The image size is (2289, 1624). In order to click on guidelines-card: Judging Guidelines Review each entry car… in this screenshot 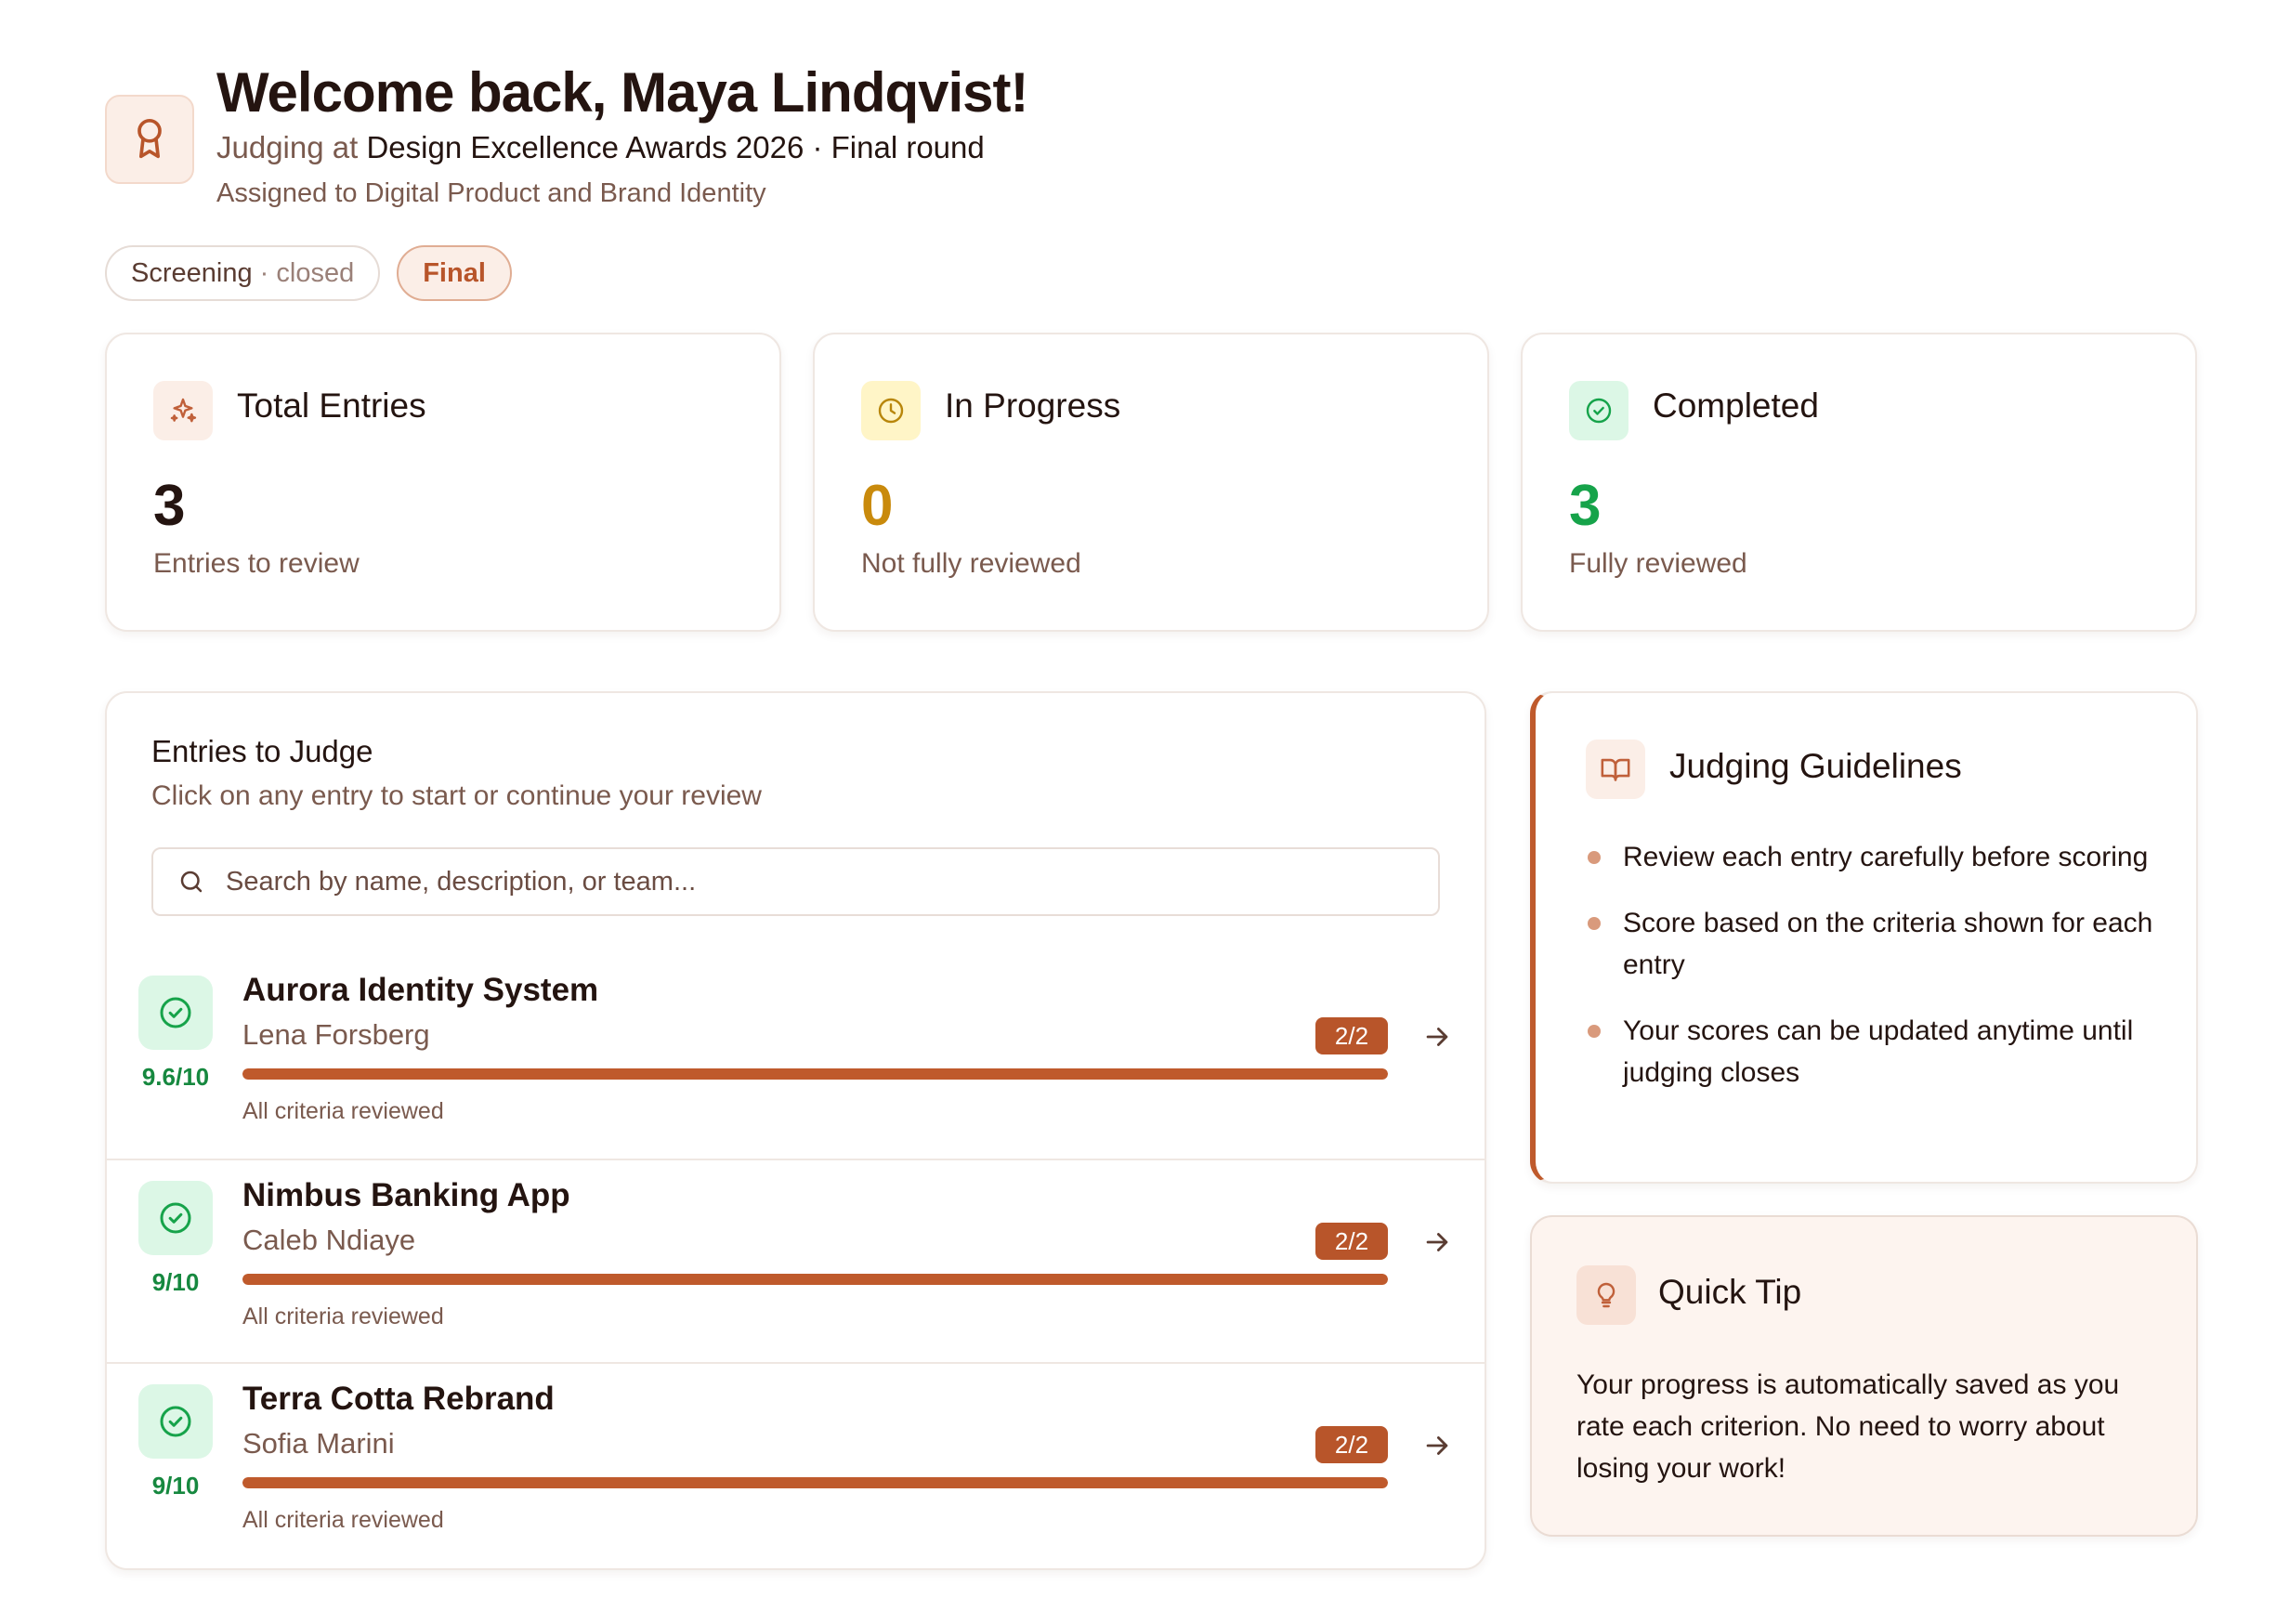, I will do `click(1864, 938)`.